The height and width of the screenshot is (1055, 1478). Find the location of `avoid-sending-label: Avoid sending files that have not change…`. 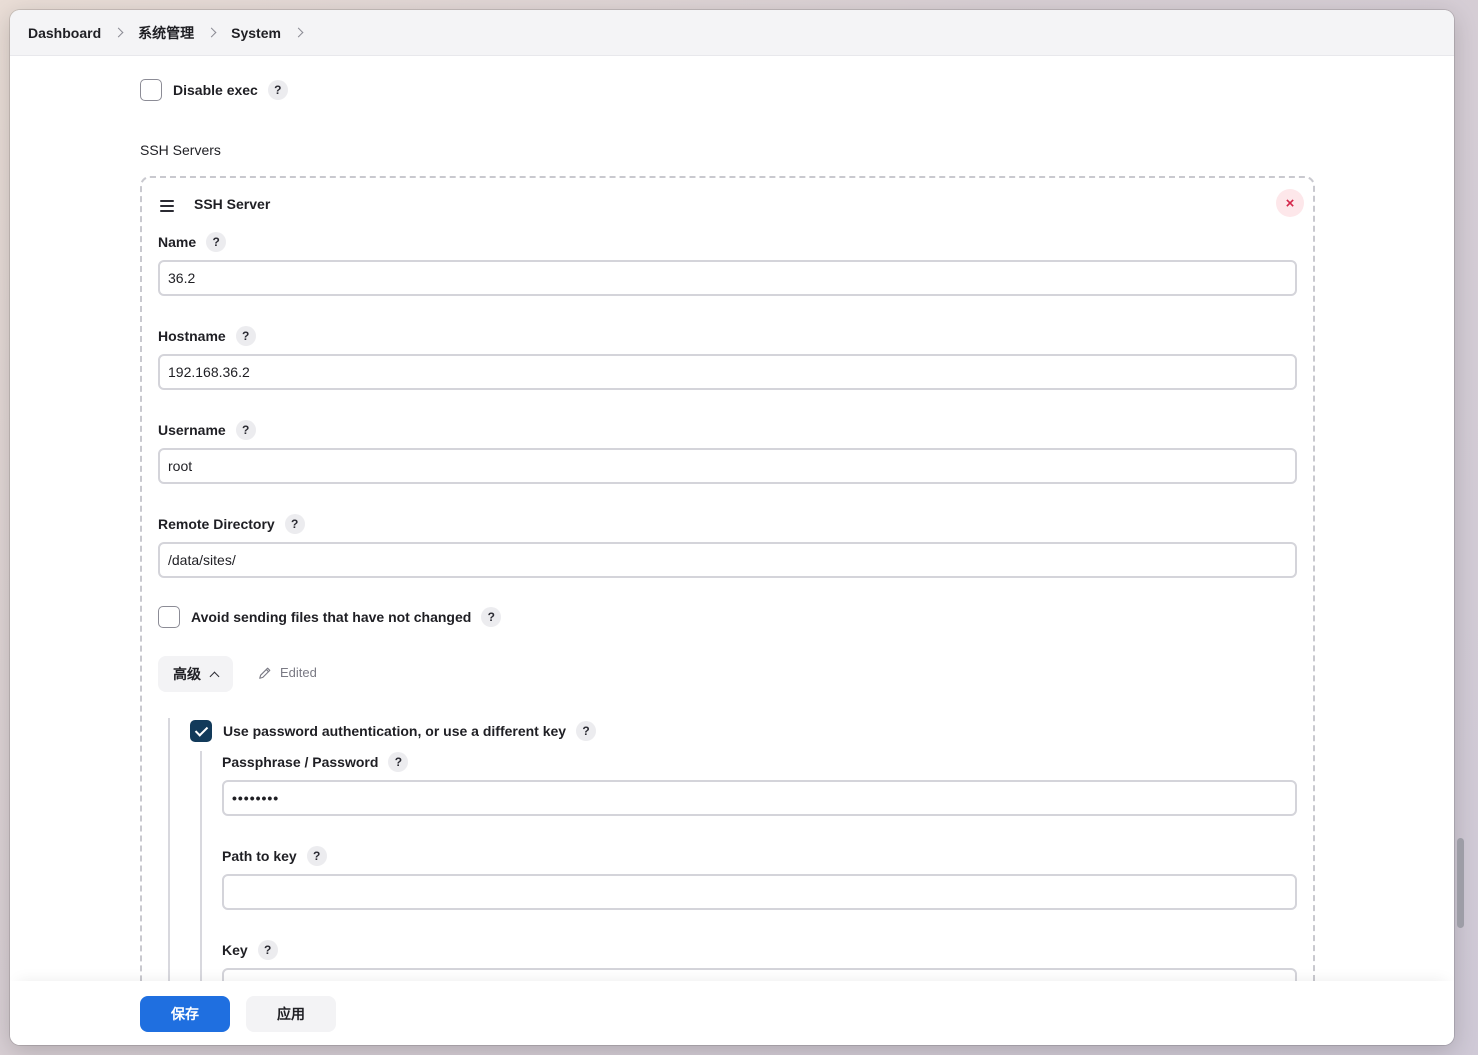

avoid-sending-label: Avoid sending files that have not change… is located at coordinates (331, 617).